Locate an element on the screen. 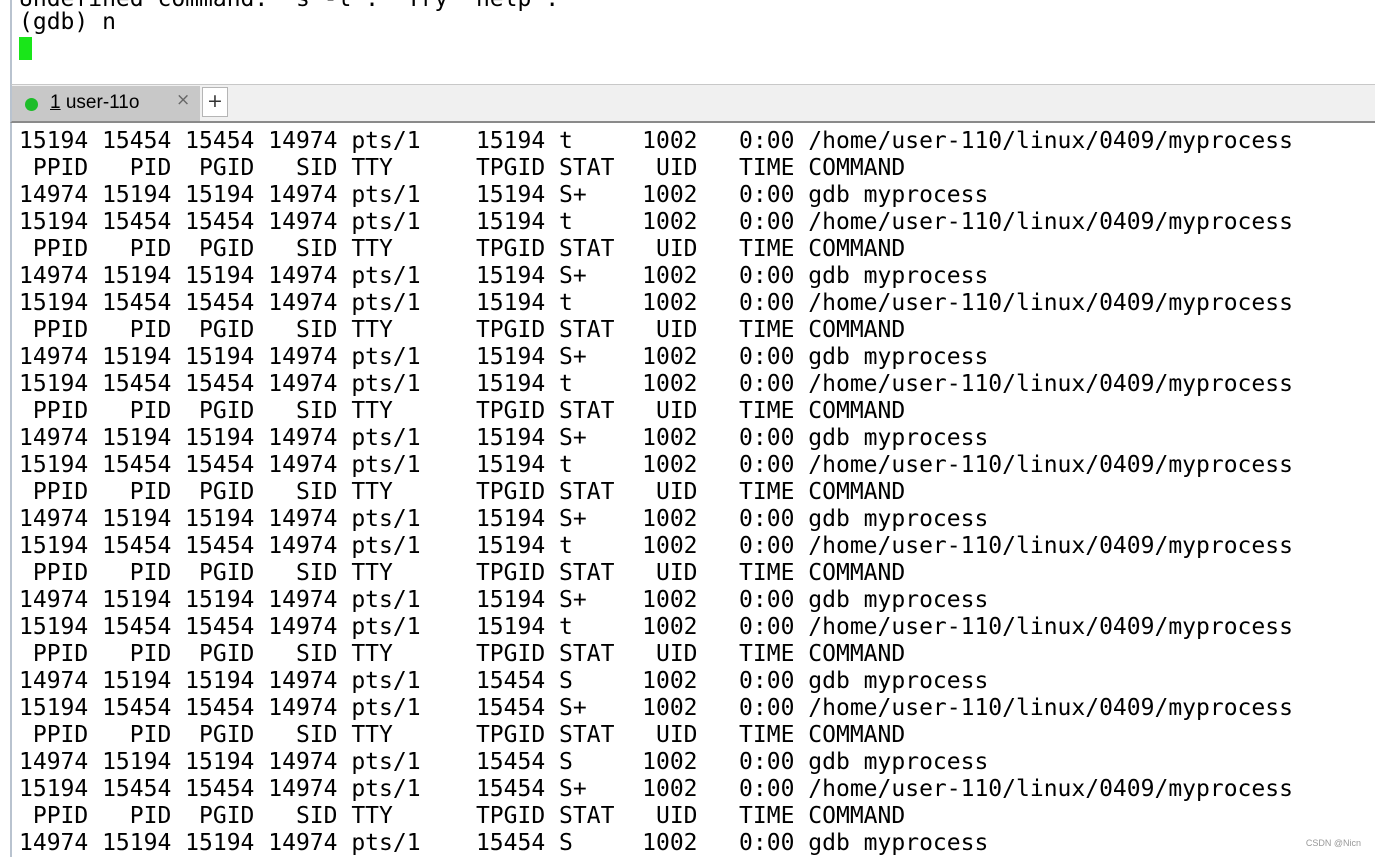 Image resolution: width=1375 pixels, height=857 pixels. close-icon: × is located at coordinates (183, 100).